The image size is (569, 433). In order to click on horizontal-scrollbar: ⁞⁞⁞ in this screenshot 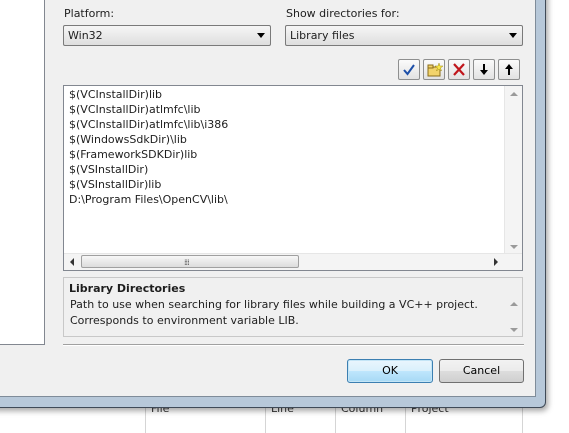, I will do `click(293, 261)`.